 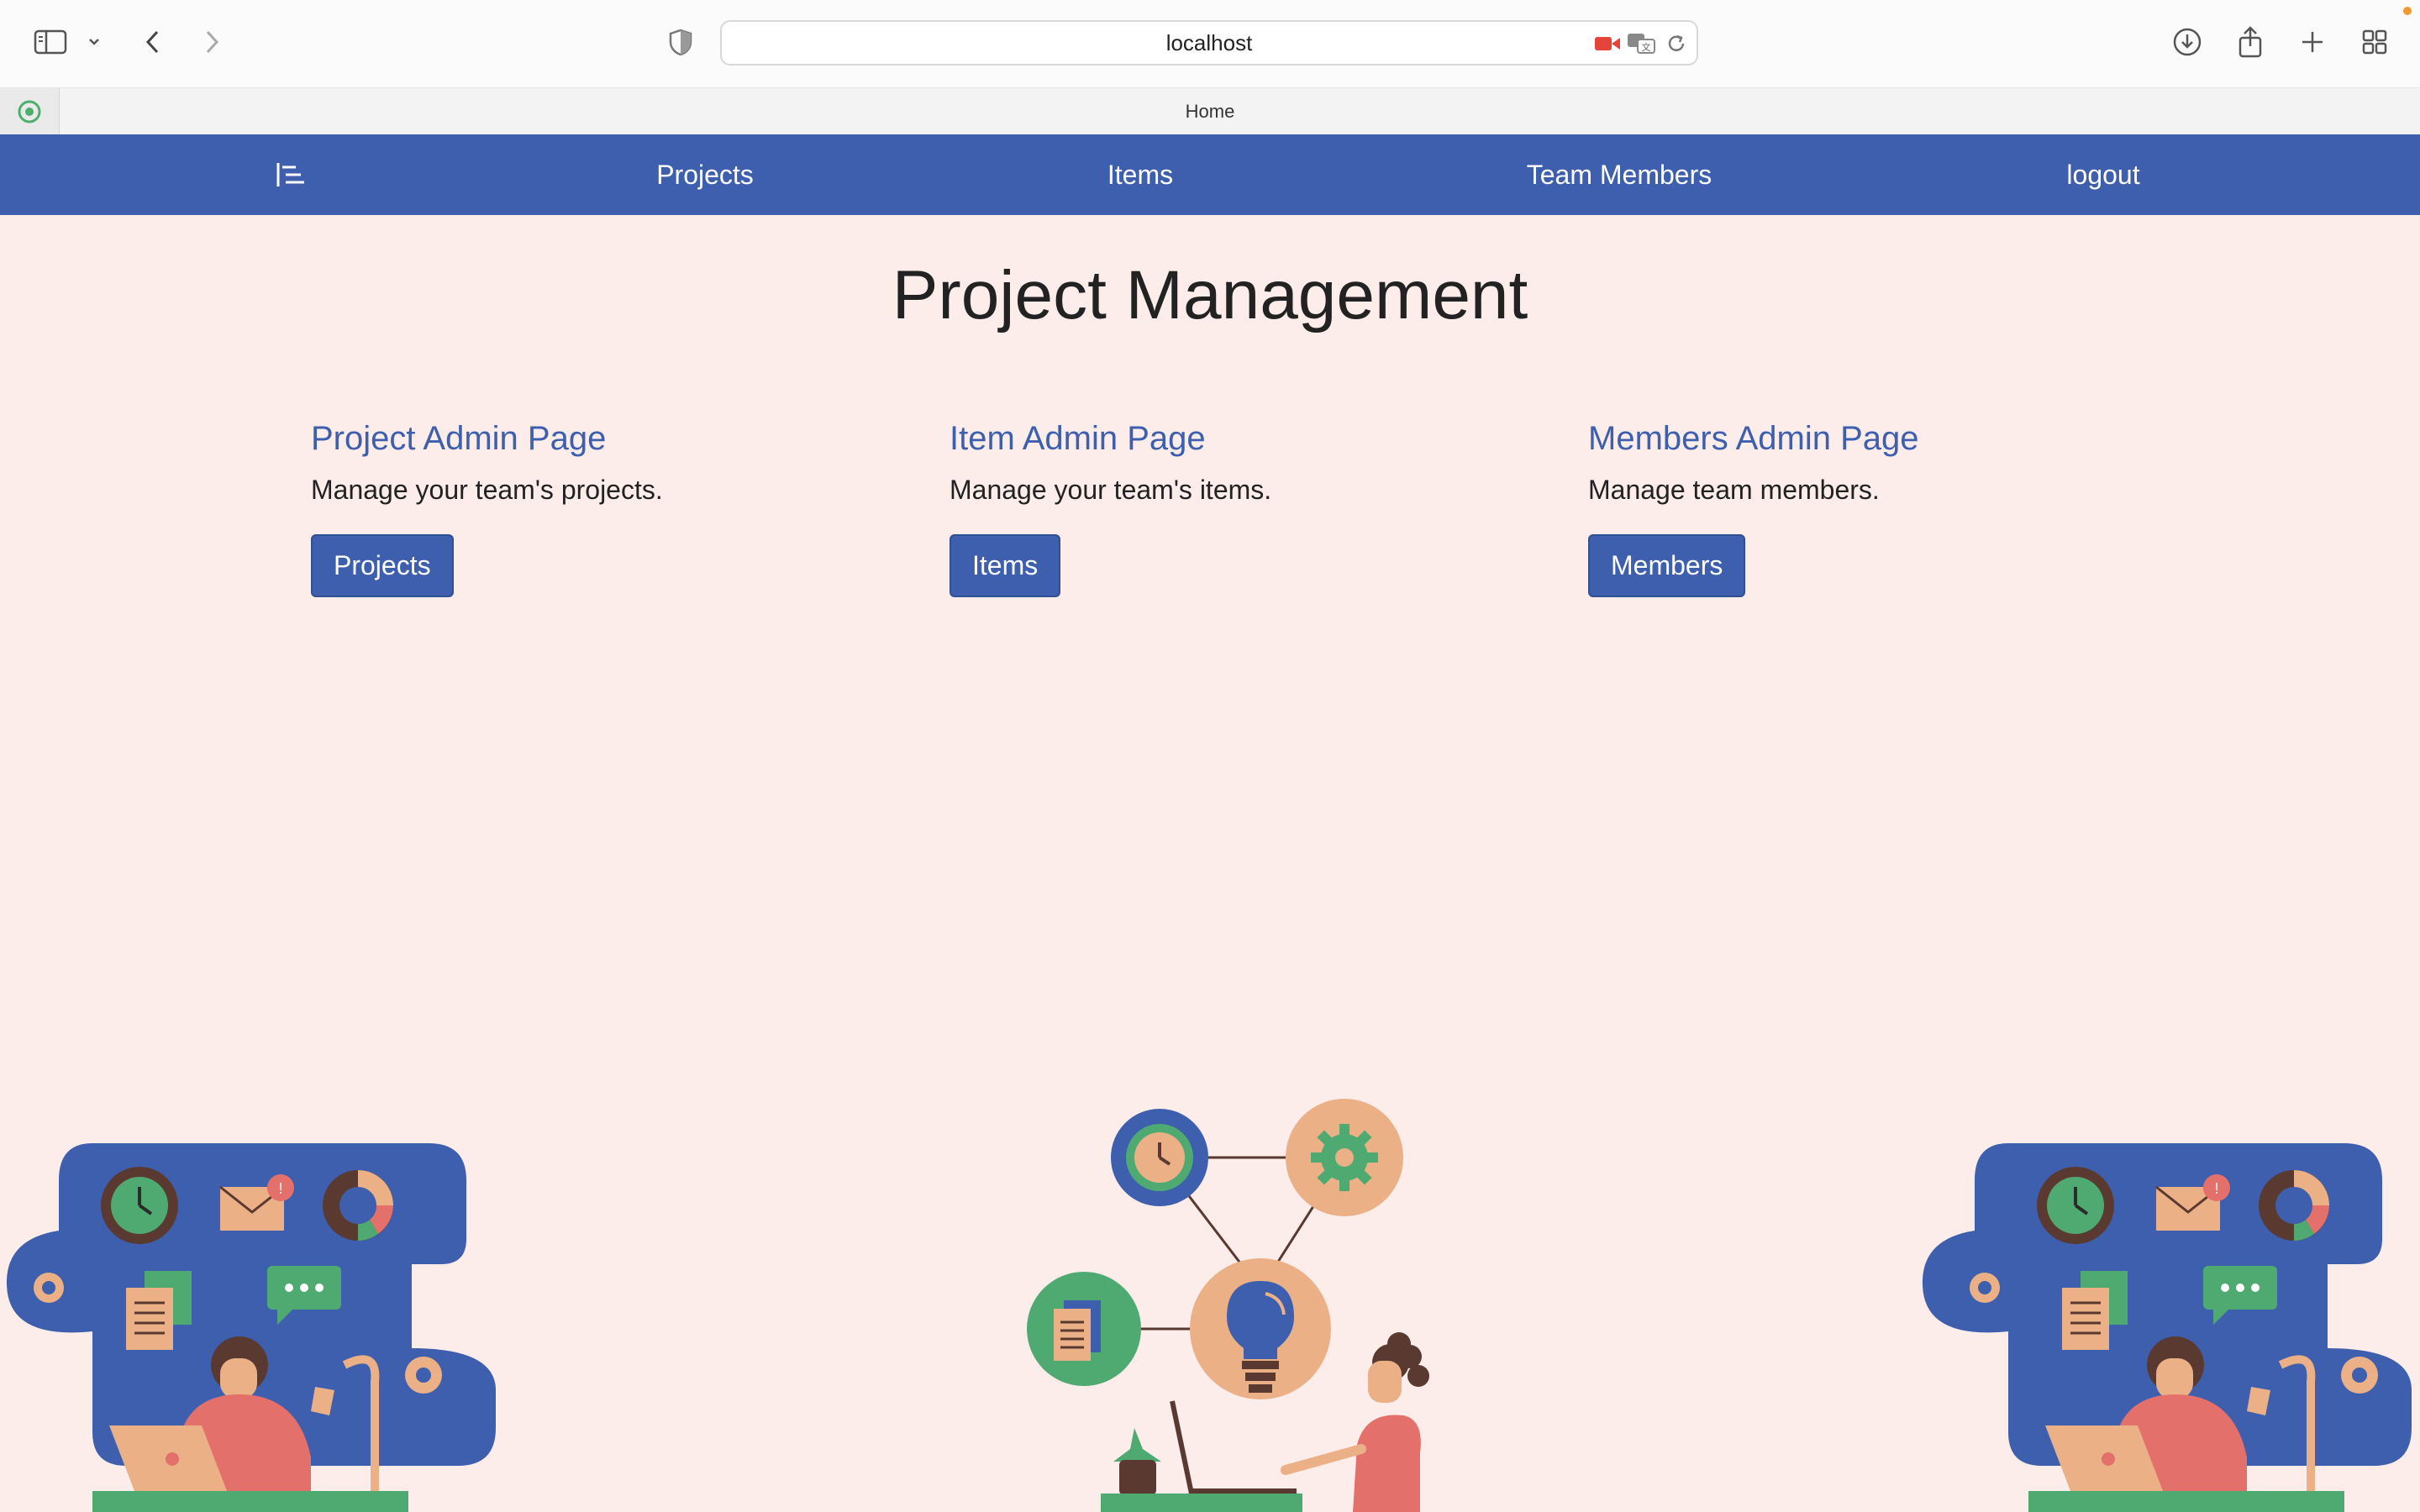 I want to click on page-title: Project Management, so click(x=1210, y=295).